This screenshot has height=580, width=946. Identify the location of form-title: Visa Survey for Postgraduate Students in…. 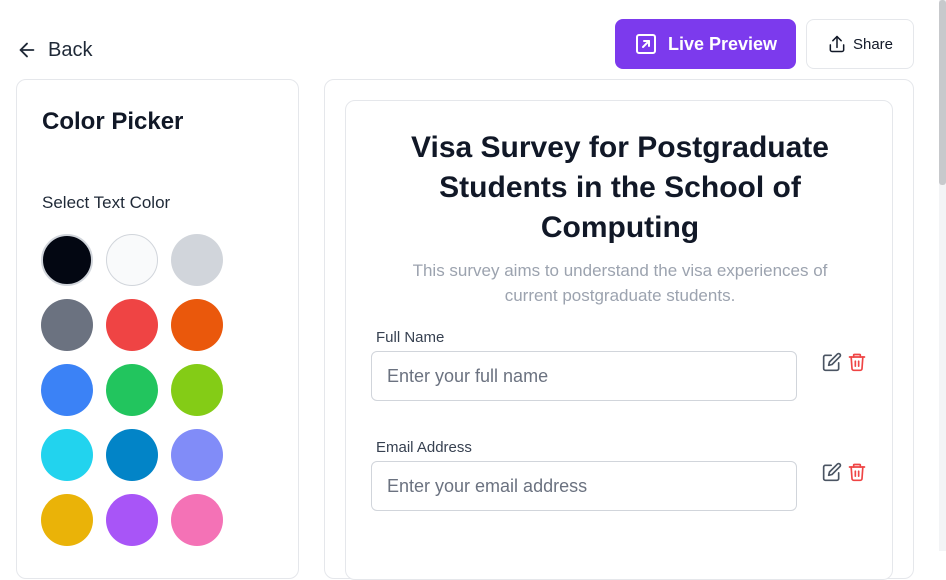
(620, 188).